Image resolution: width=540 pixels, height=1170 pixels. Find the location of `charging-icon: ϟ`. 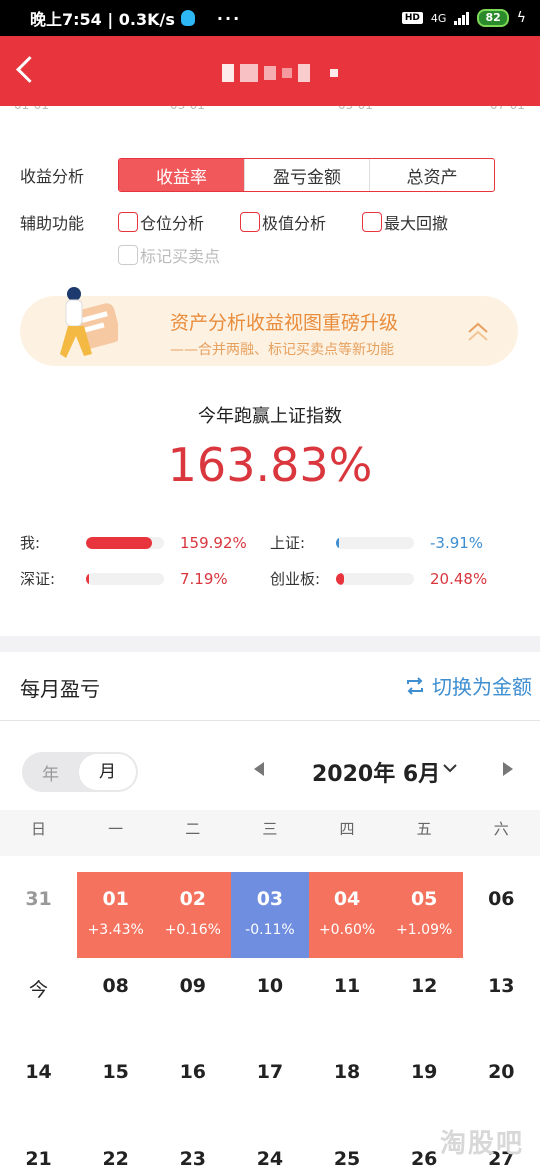

charging-icon: ϟ is located at coordinates (521, 18).